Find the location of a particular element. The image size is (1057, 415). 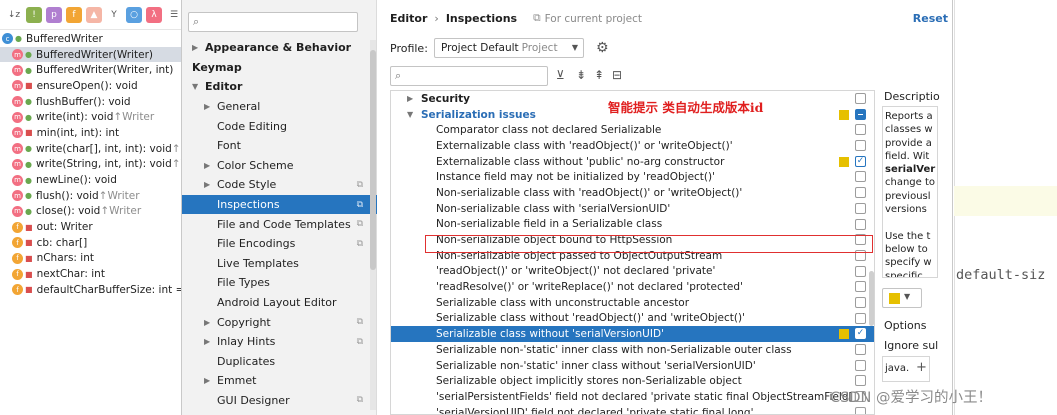

nav-item-keymap: Keymap is located at coordinates (279, 68).